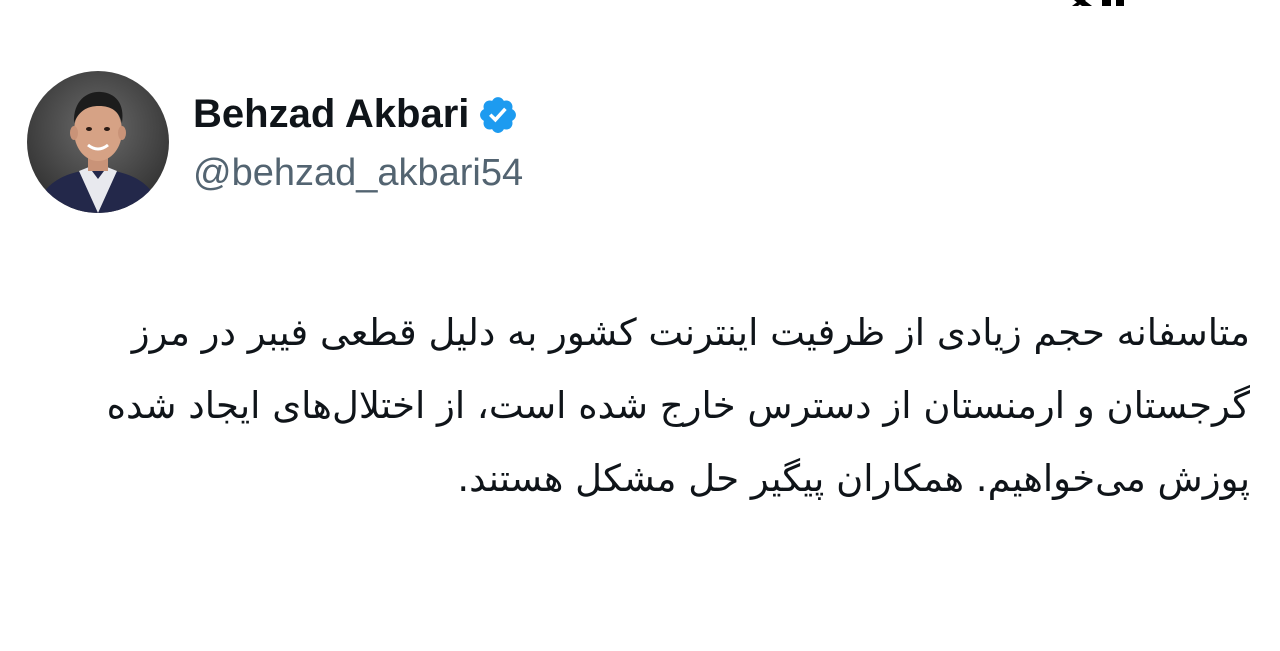  I want to click on author-name-row: Behzad Akbari, so click(358, 115).